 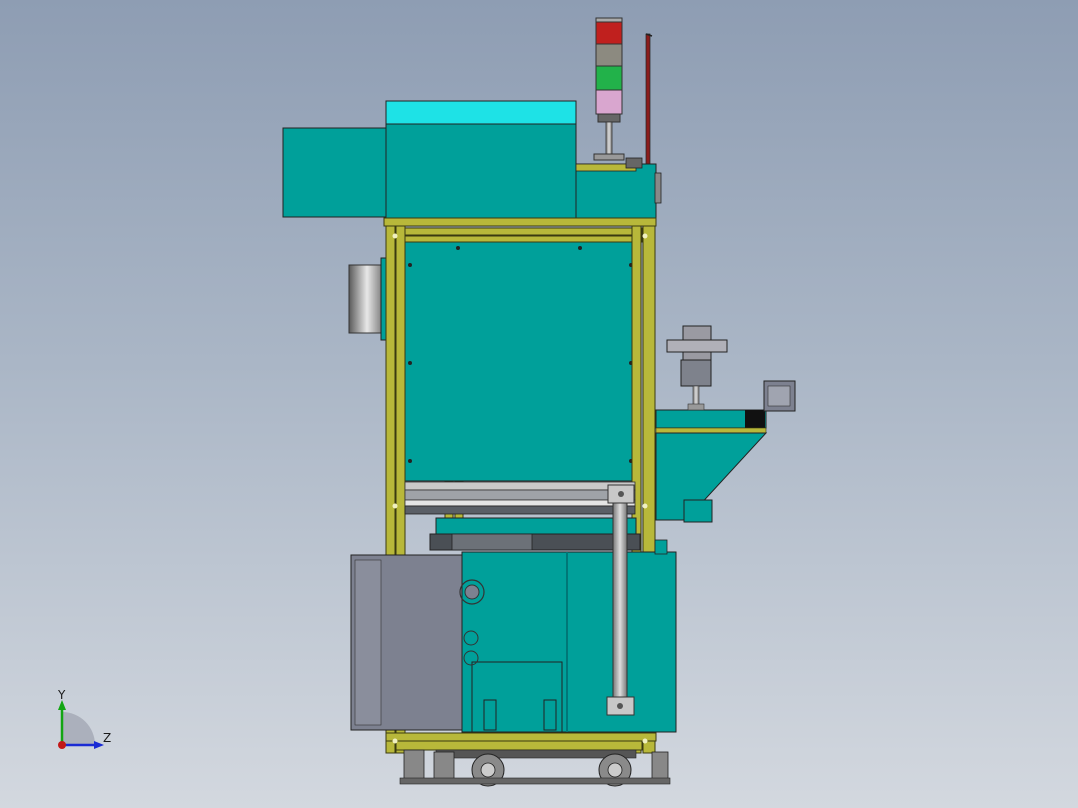 What do you see at coordinates (81, 724) in the screenshot?
I see `coordinate-triad-icon` at bounding box center [81, 724].